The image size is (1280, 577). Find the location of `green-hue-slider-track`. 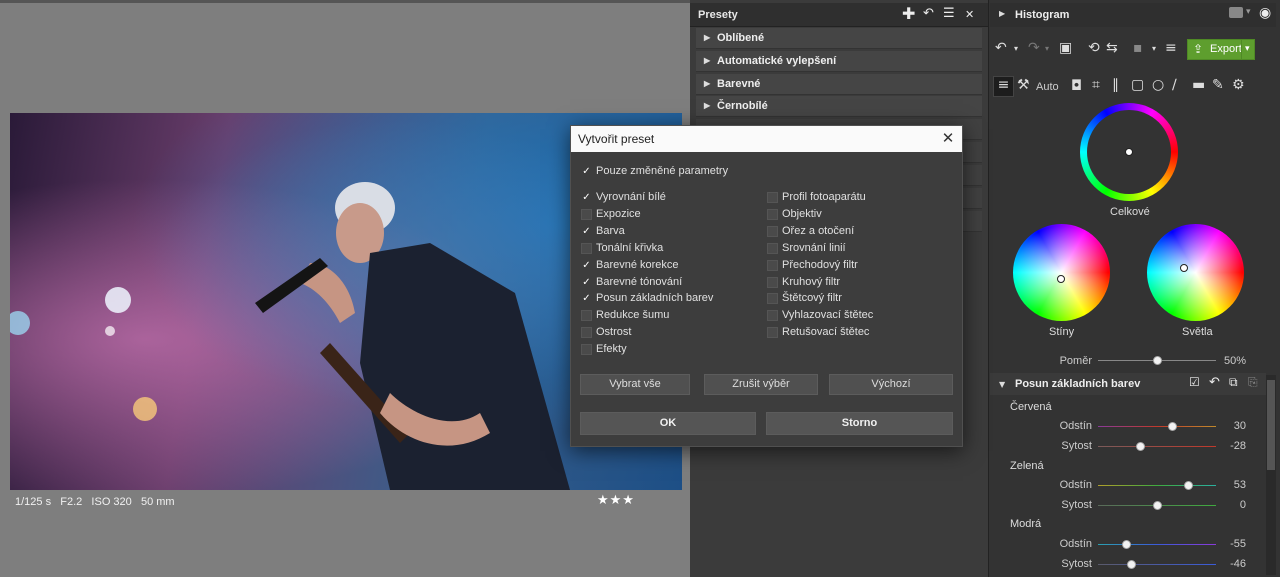

green-hue-slider-track is located at coordinates (1157, 485).